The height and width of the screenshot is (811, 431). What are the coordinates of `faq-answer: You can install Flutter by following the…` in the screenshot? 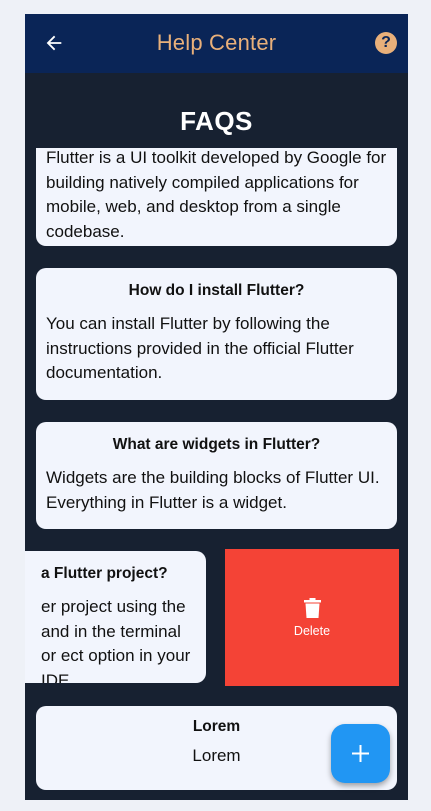 It's located at (200, 348).